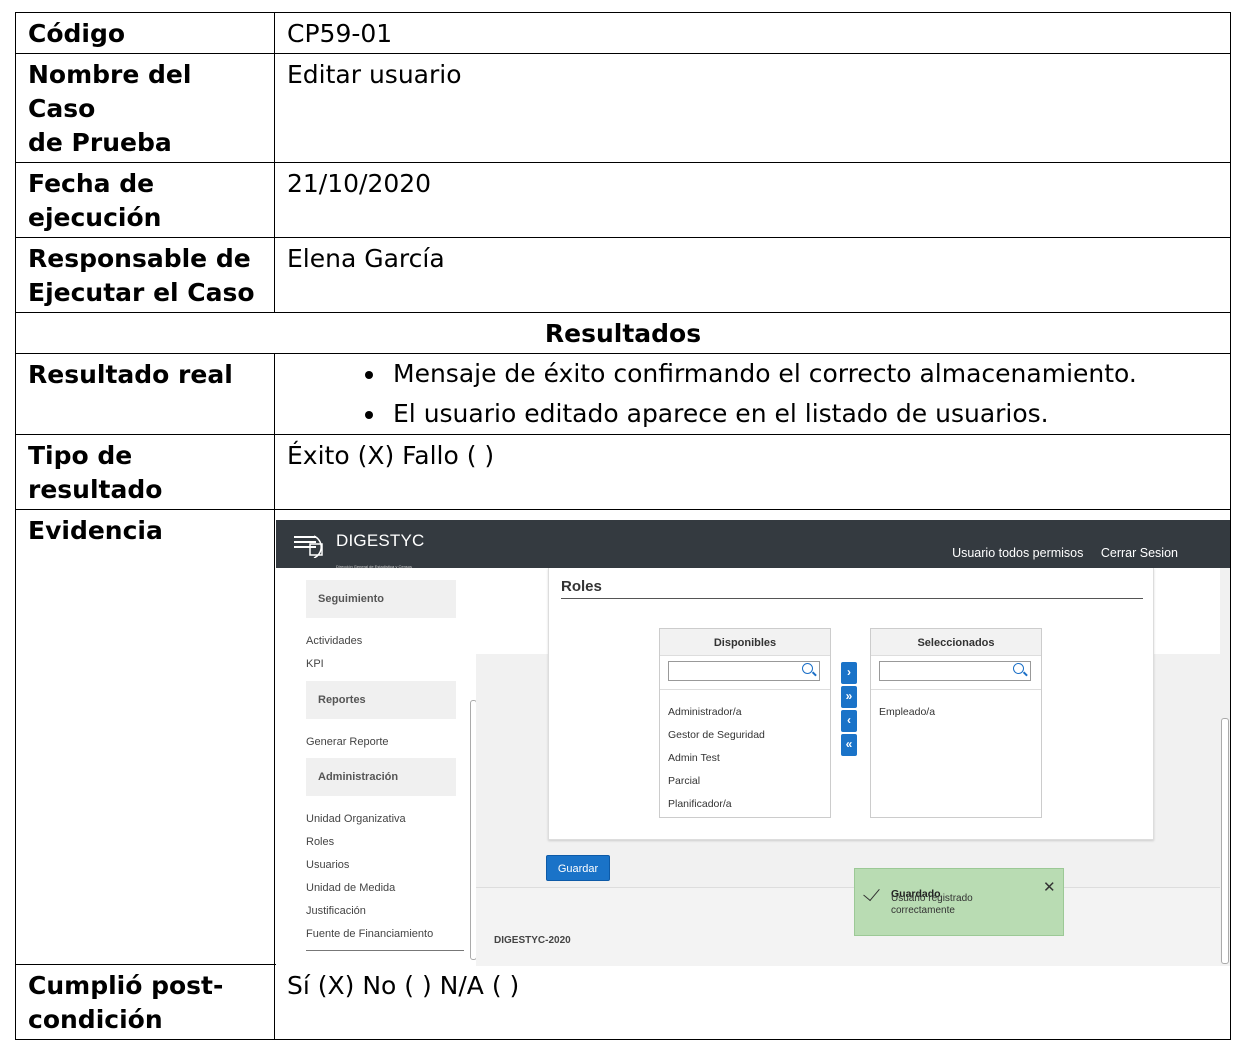 The width and height of the screenshot is (1246, 1046). What do you see at coordinates (752, 33) in the screenshot?
I see `value-codigo: CP59-01` at bounding box center [752, 33].